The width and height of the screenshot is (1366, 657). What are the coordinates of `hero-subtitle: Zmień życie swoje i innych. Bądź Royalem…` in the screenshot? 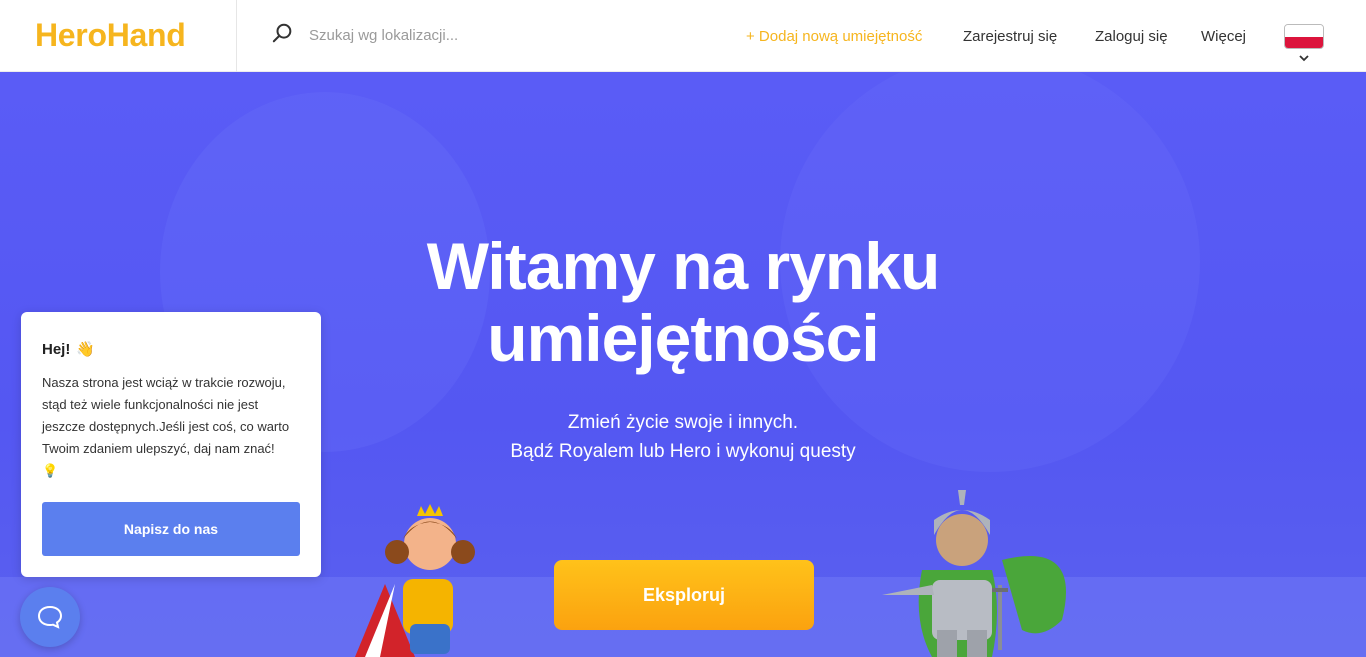 It's located at (683, 437).